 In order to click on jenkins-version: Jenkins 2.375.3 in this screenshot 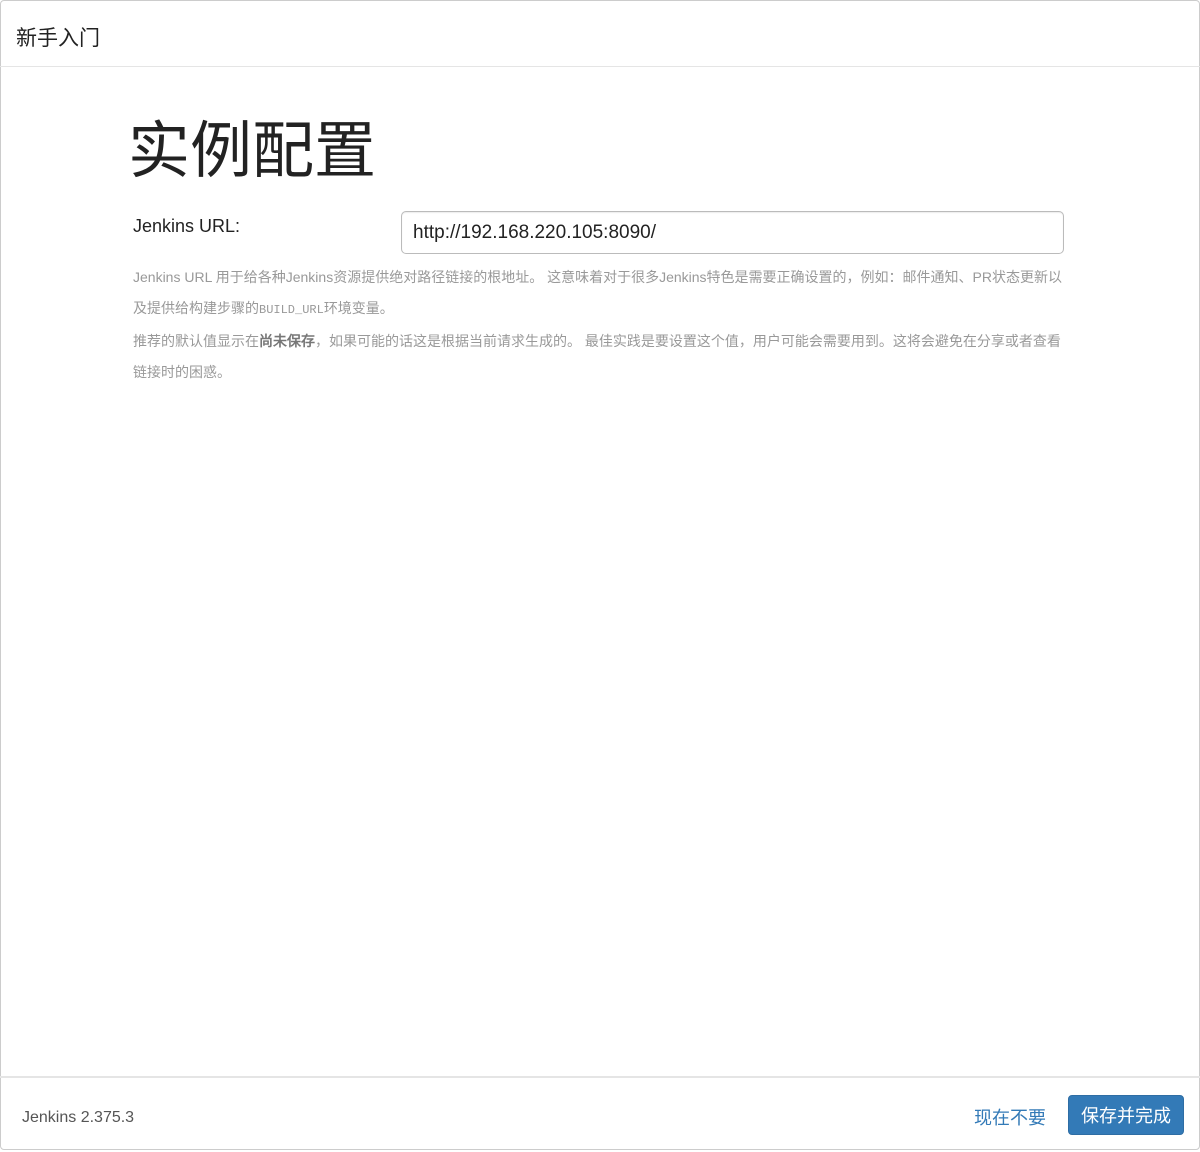, I will do `click(78, 1117)`.